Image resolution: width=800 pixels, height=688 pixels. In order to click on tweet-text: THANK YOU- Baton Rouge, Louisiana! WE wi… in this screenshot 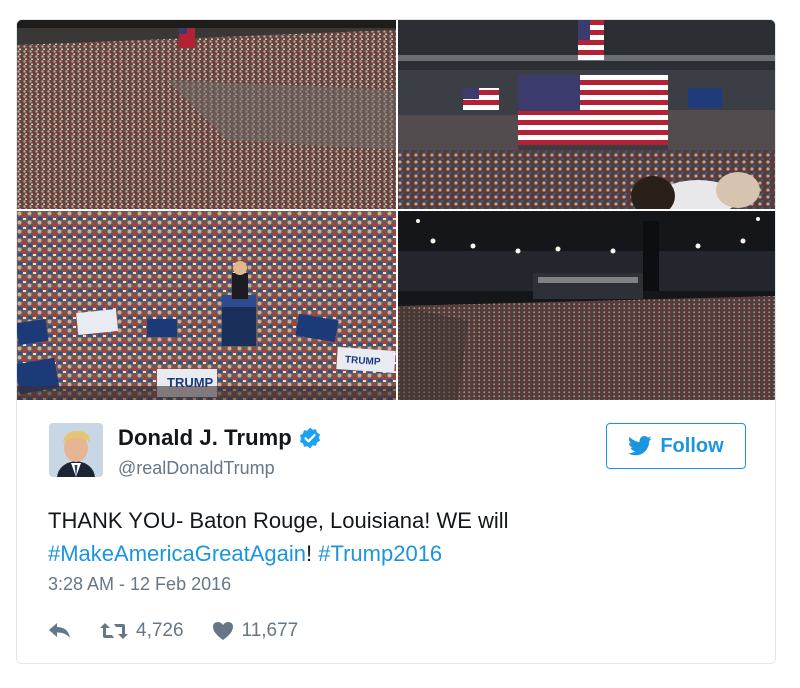, I will do `click(398, 537)`.